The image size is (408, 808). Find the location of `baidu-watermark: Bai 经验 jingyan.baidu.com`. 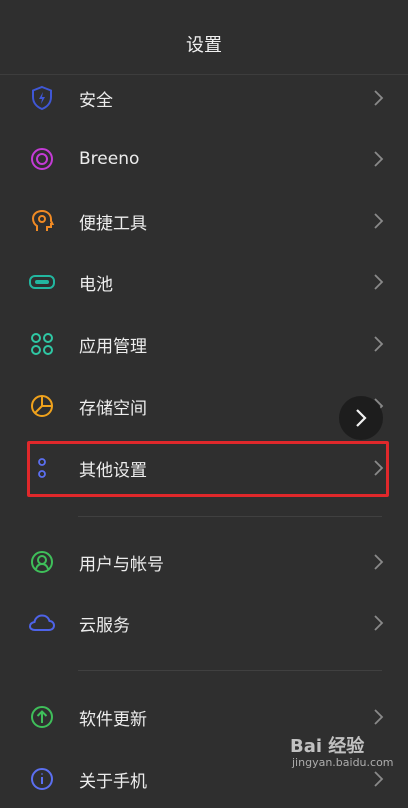

baidu-watermark: Bai 经验 jingyan.baidu.com is located at coordinates (349, 757).